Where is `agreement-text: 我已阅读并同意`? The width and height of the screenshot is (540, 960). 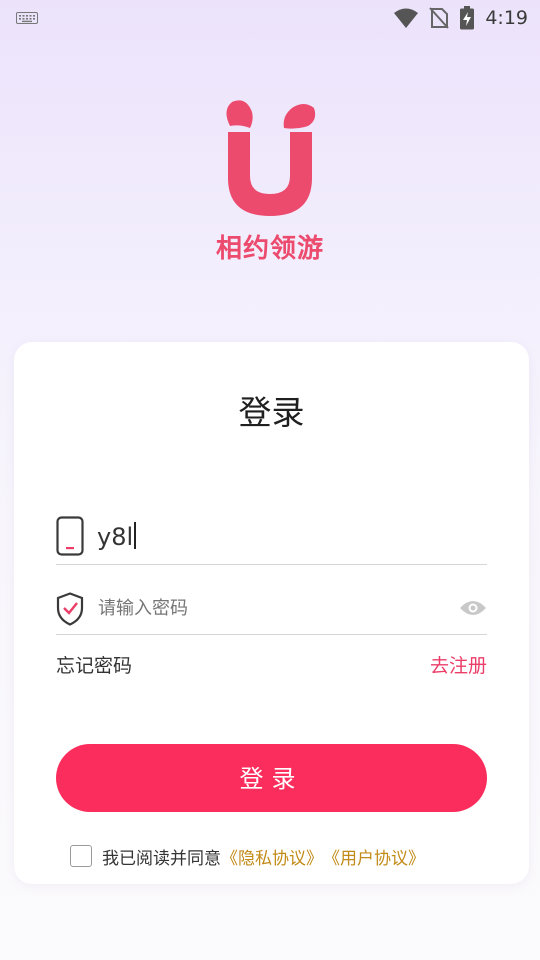
agreement-text: 我已阅读并同意 is located at coordinates (161, 858).